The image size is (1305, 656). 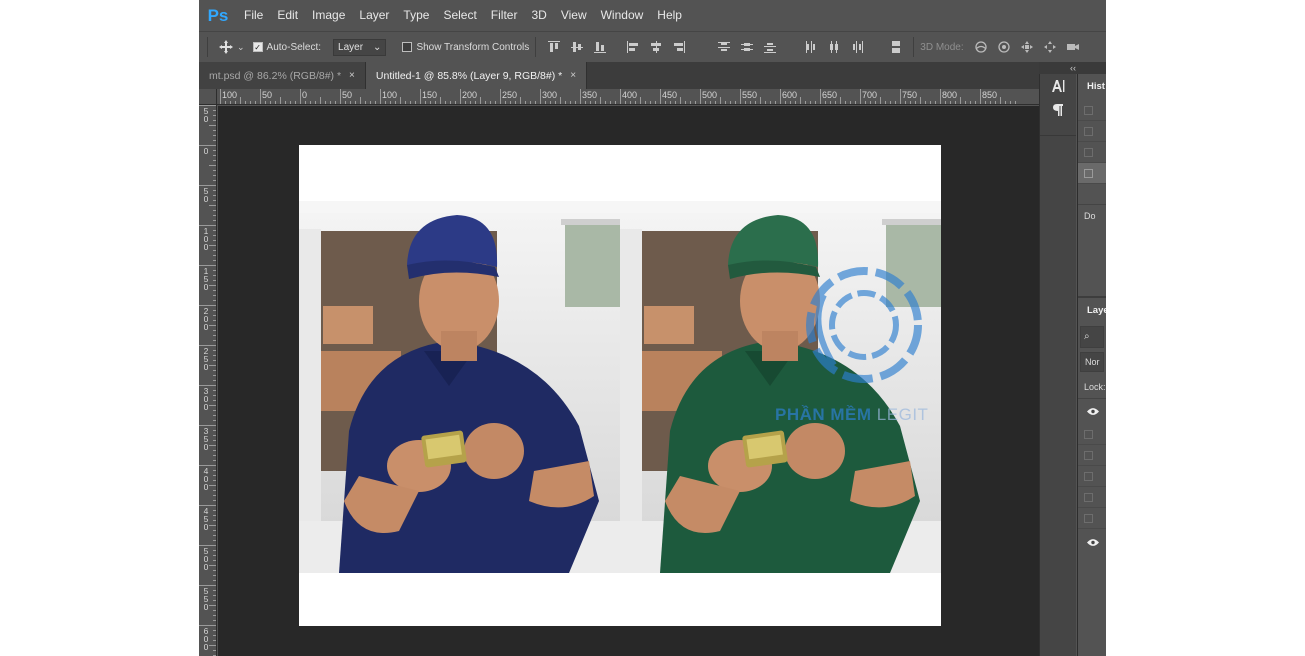 I want to click on history-panel-title: Hist, so click(x=1092, y=87).